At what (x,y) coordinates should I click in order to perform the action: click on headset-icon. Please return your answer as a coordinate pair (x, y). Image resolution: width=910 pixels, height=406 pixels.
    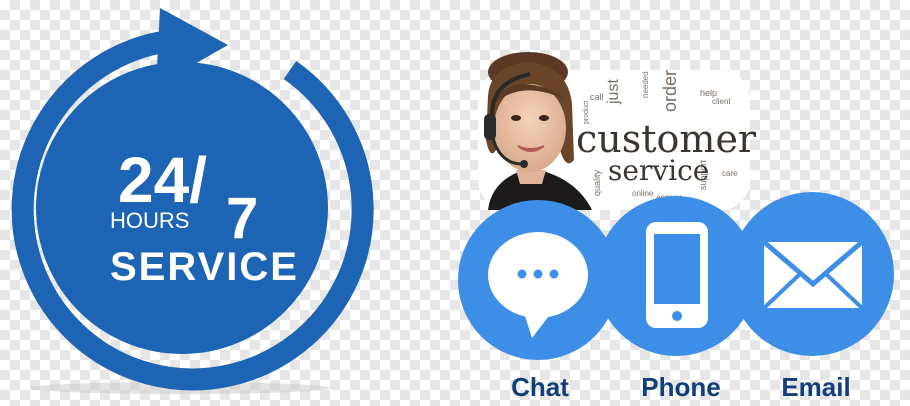
    Looking at the image, I should click on (490, 127).